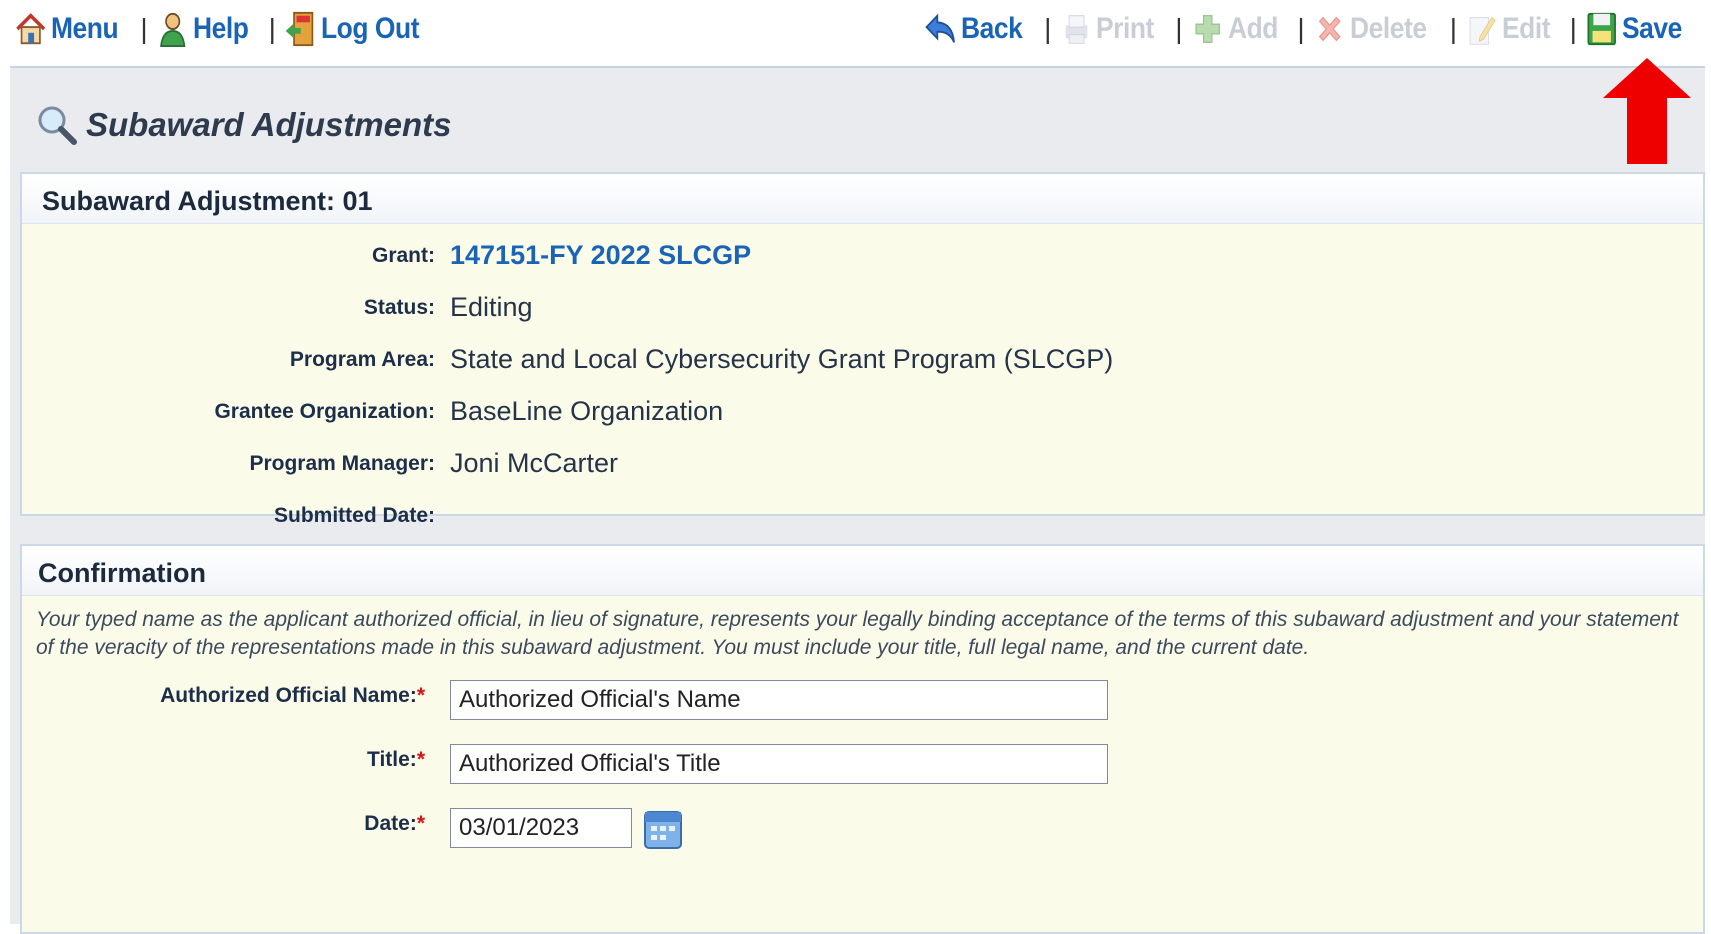 The width and height of the screenshot is (1711, 934). What do you see at coordinates (779, 700) in the screenshot?
I see `official-name-input` at bounding box center [779, 700].